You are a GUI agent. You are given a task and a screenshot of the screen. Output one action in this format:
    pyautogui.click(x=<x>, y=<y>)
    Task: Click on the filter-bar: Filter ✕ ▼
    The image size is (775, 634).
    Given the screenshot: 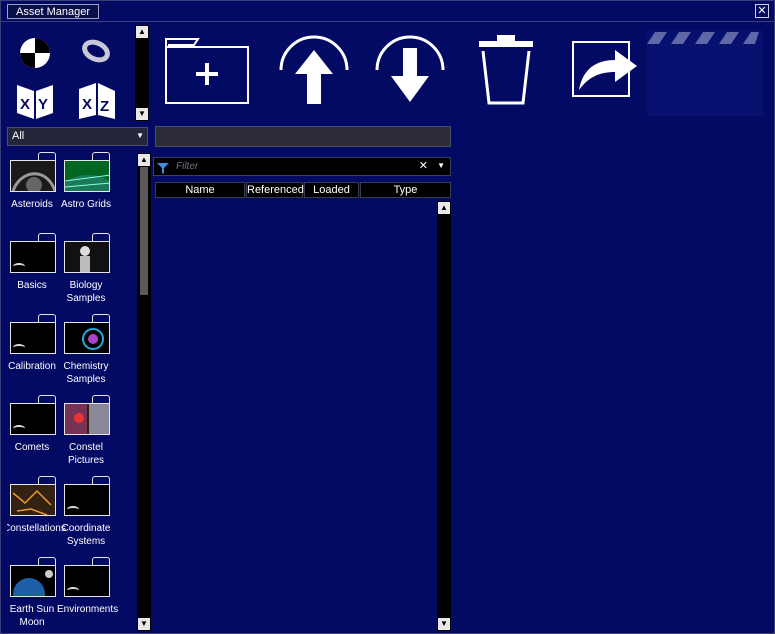 What is the action you would take?
    pyautogui.click(x=302, y=166)
    